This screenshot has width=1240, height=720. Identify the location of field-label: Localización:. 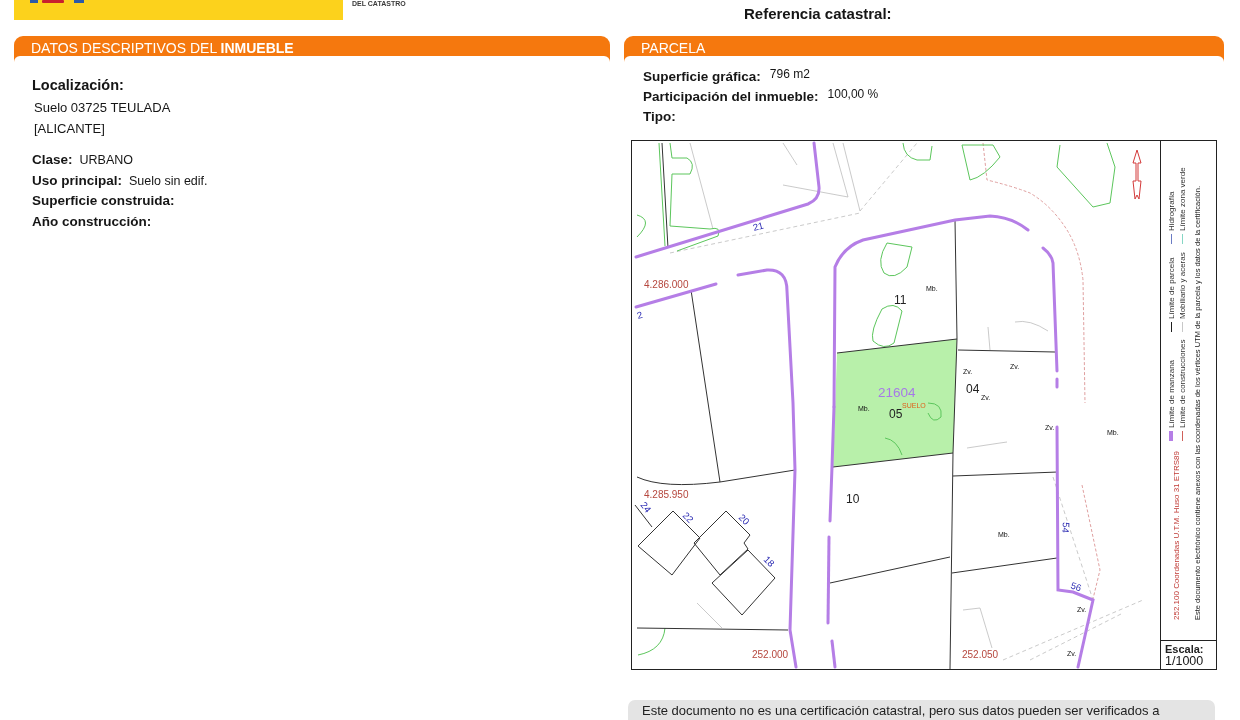
(78, 85).